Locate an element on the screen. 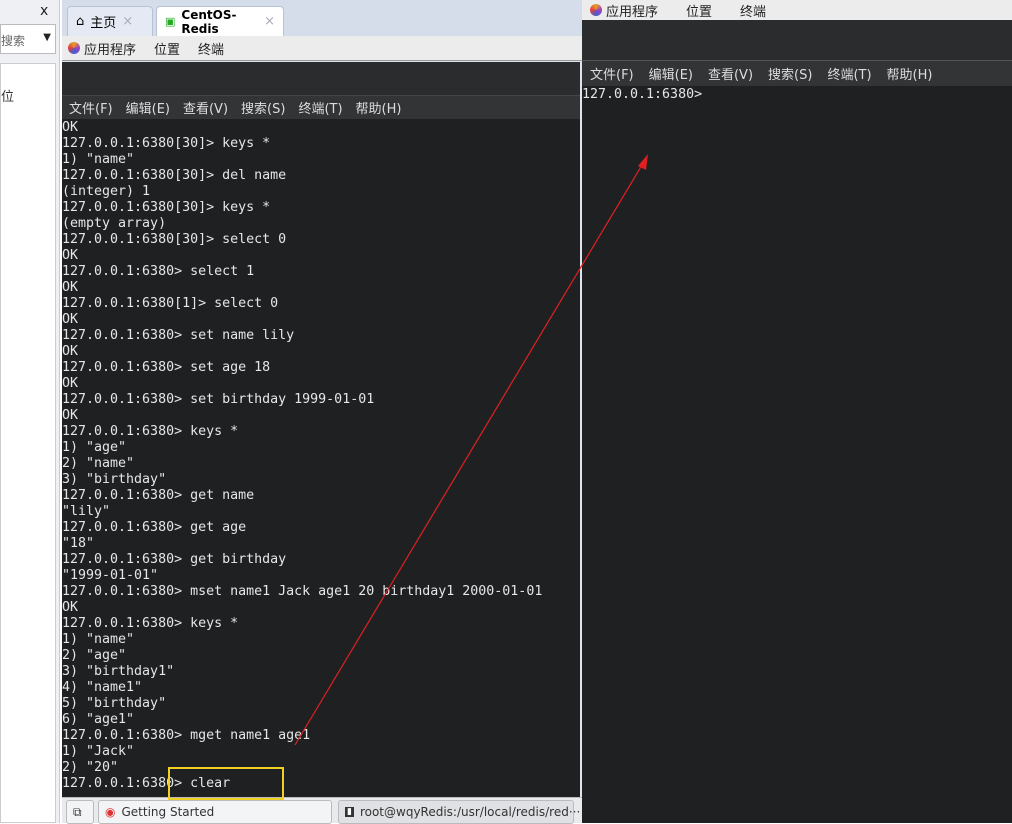 This screenshot has height=824, width=1012. side-panel: x 搜索 ▼ 位 is located at coordinates (30, 411).